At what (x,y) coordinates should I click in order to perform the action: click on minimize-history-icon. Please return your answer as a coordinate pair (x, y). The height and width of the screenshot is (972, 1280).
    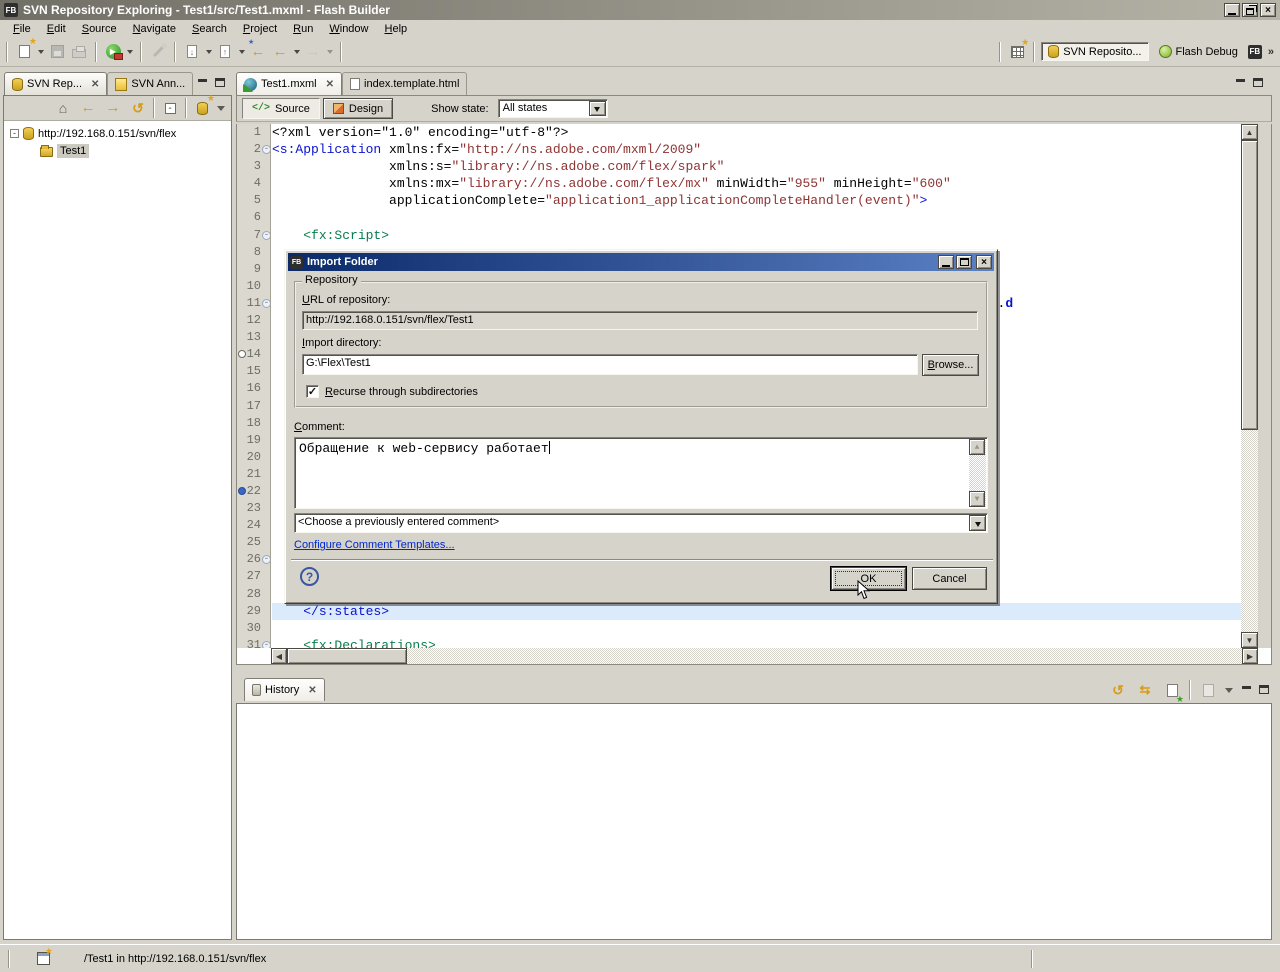
    Looking at the image, I should click on (1246, 690).